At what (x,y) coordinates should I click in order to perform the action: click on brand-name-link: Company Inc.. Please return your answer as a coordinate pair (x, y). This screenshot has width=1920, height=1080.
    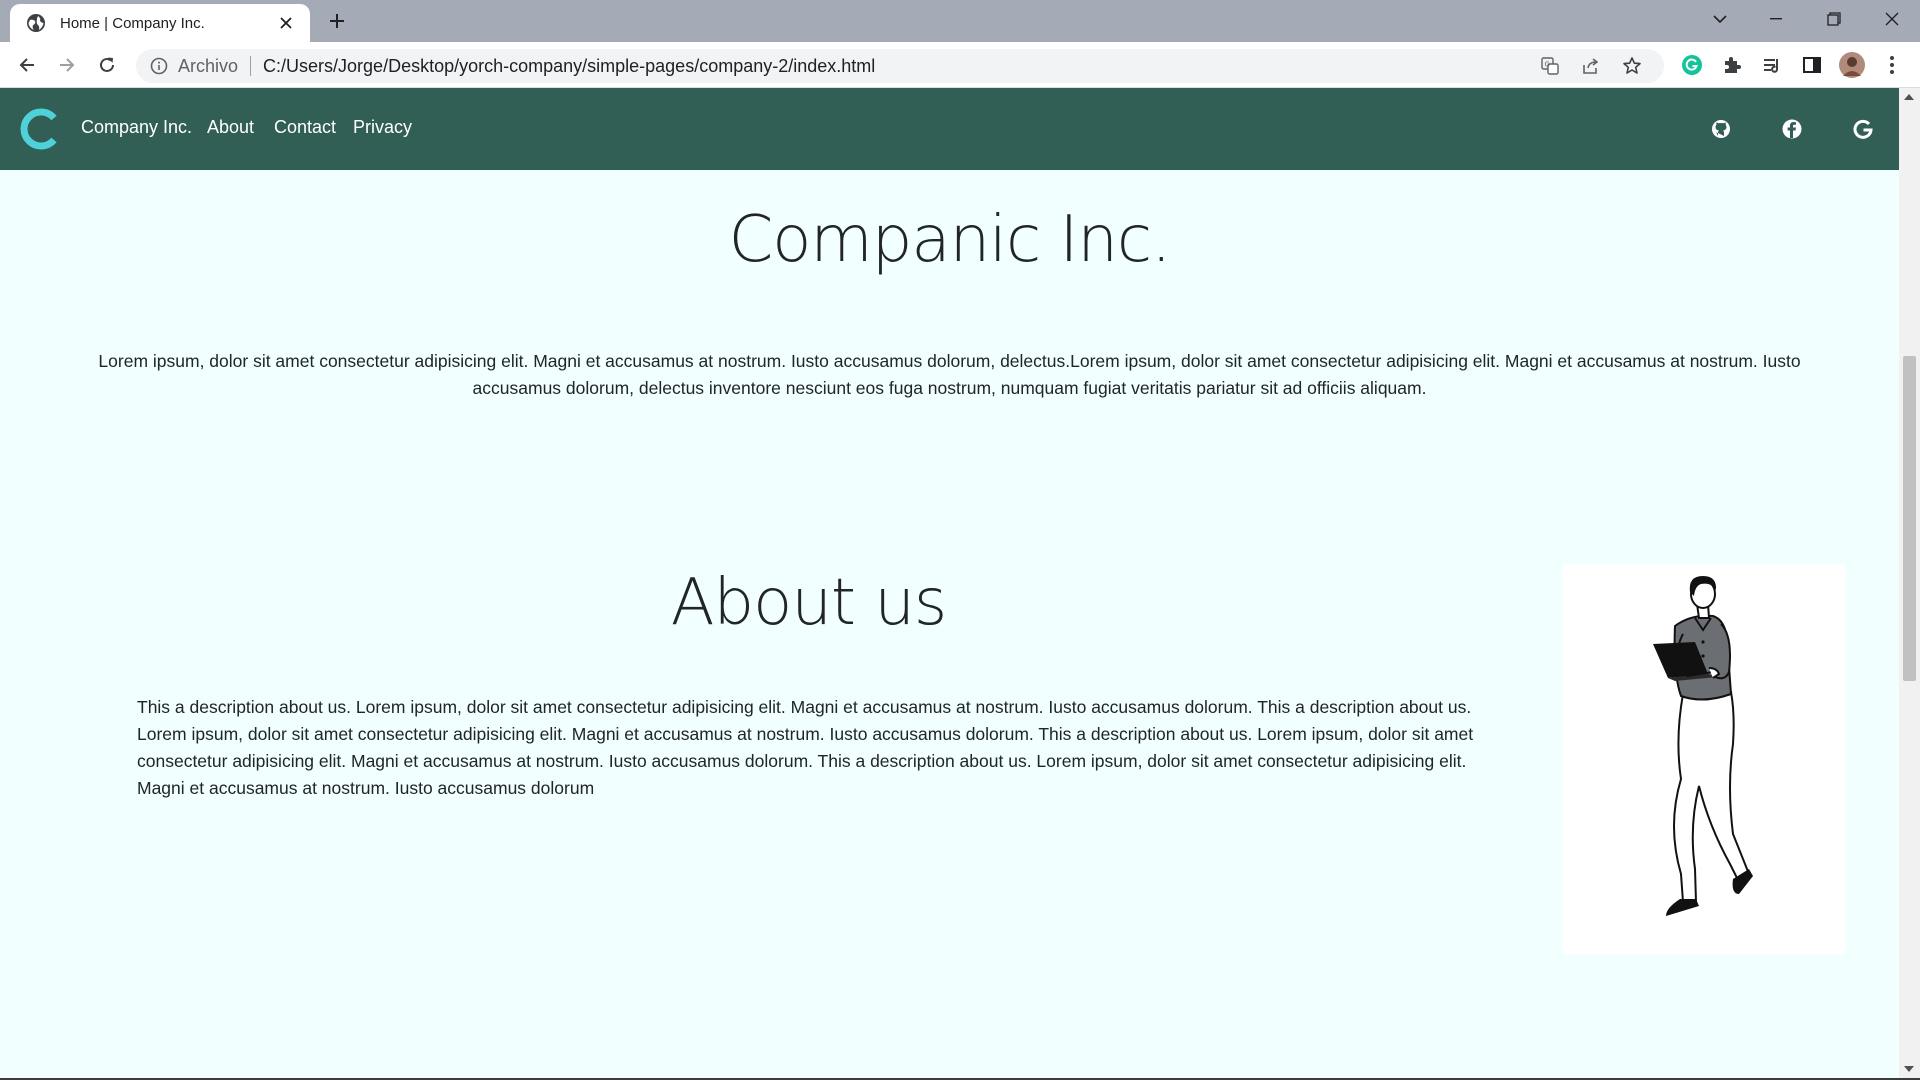
    Looking at the image, I should click on (136, 127).